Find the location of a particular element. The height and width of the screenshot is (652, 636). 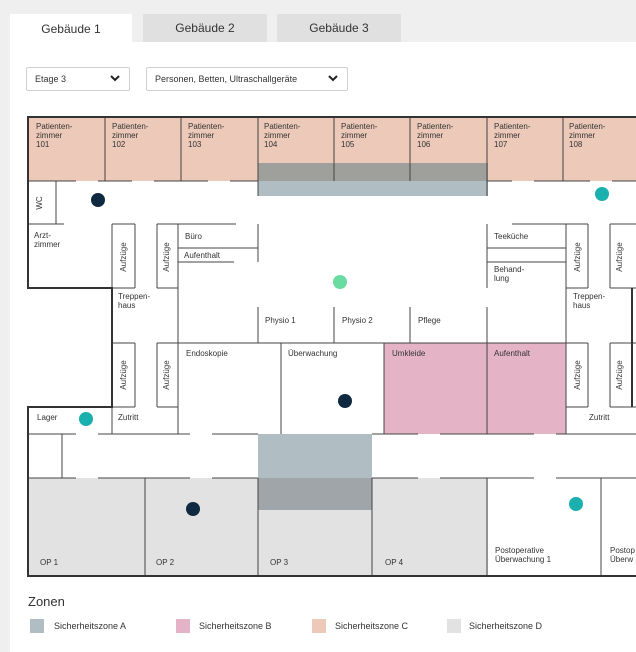

room-label: Behand-lung is located at coordinates (509, 274).